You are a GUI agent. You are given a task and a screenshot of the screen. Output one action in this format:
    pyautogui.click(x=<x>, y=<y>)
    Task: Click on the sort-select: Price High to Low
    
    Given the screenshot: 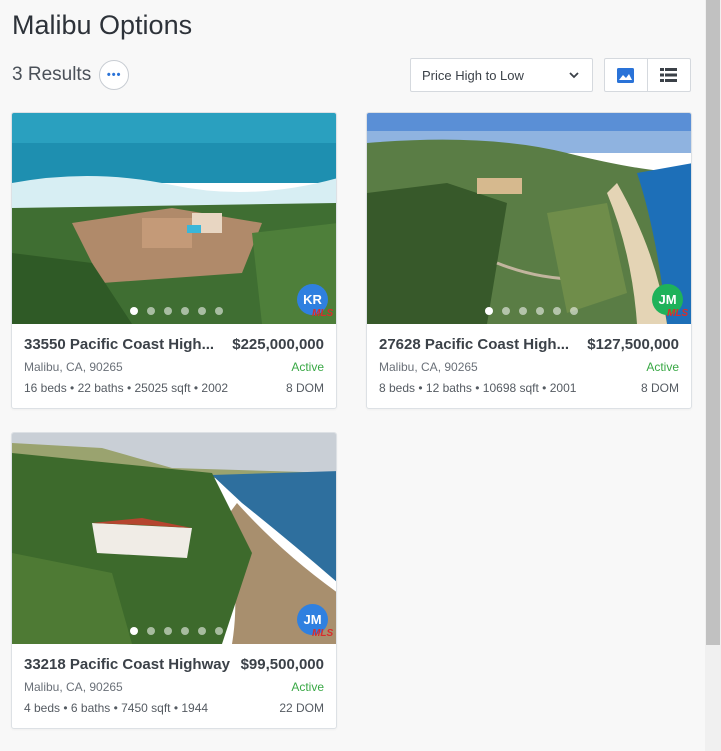 What is the action you would take?
    pyautogui.click(x=501, y=75)
    